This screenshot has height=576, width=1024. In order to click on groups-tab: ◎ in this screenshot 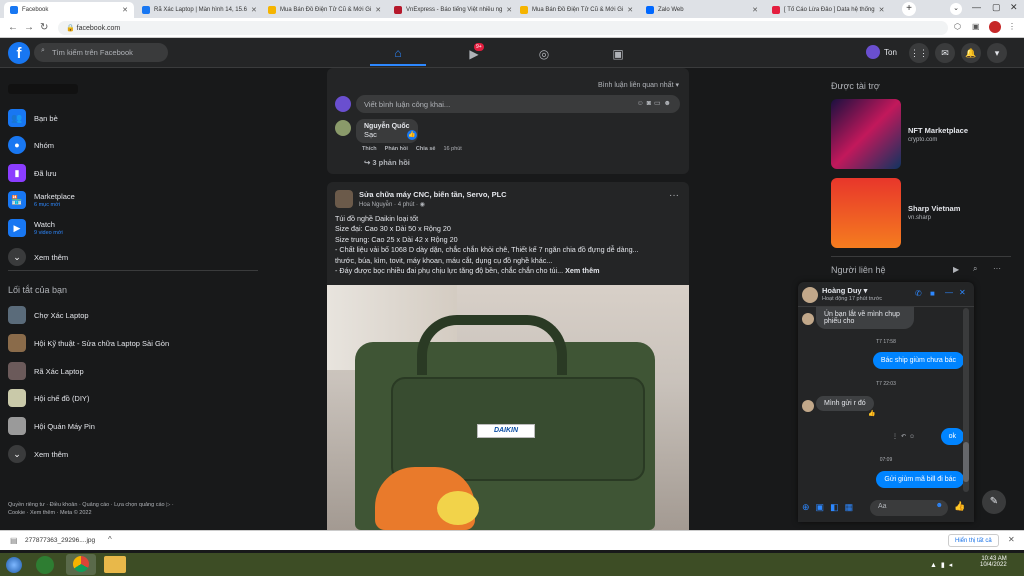, I will do `click(544, 54)`.